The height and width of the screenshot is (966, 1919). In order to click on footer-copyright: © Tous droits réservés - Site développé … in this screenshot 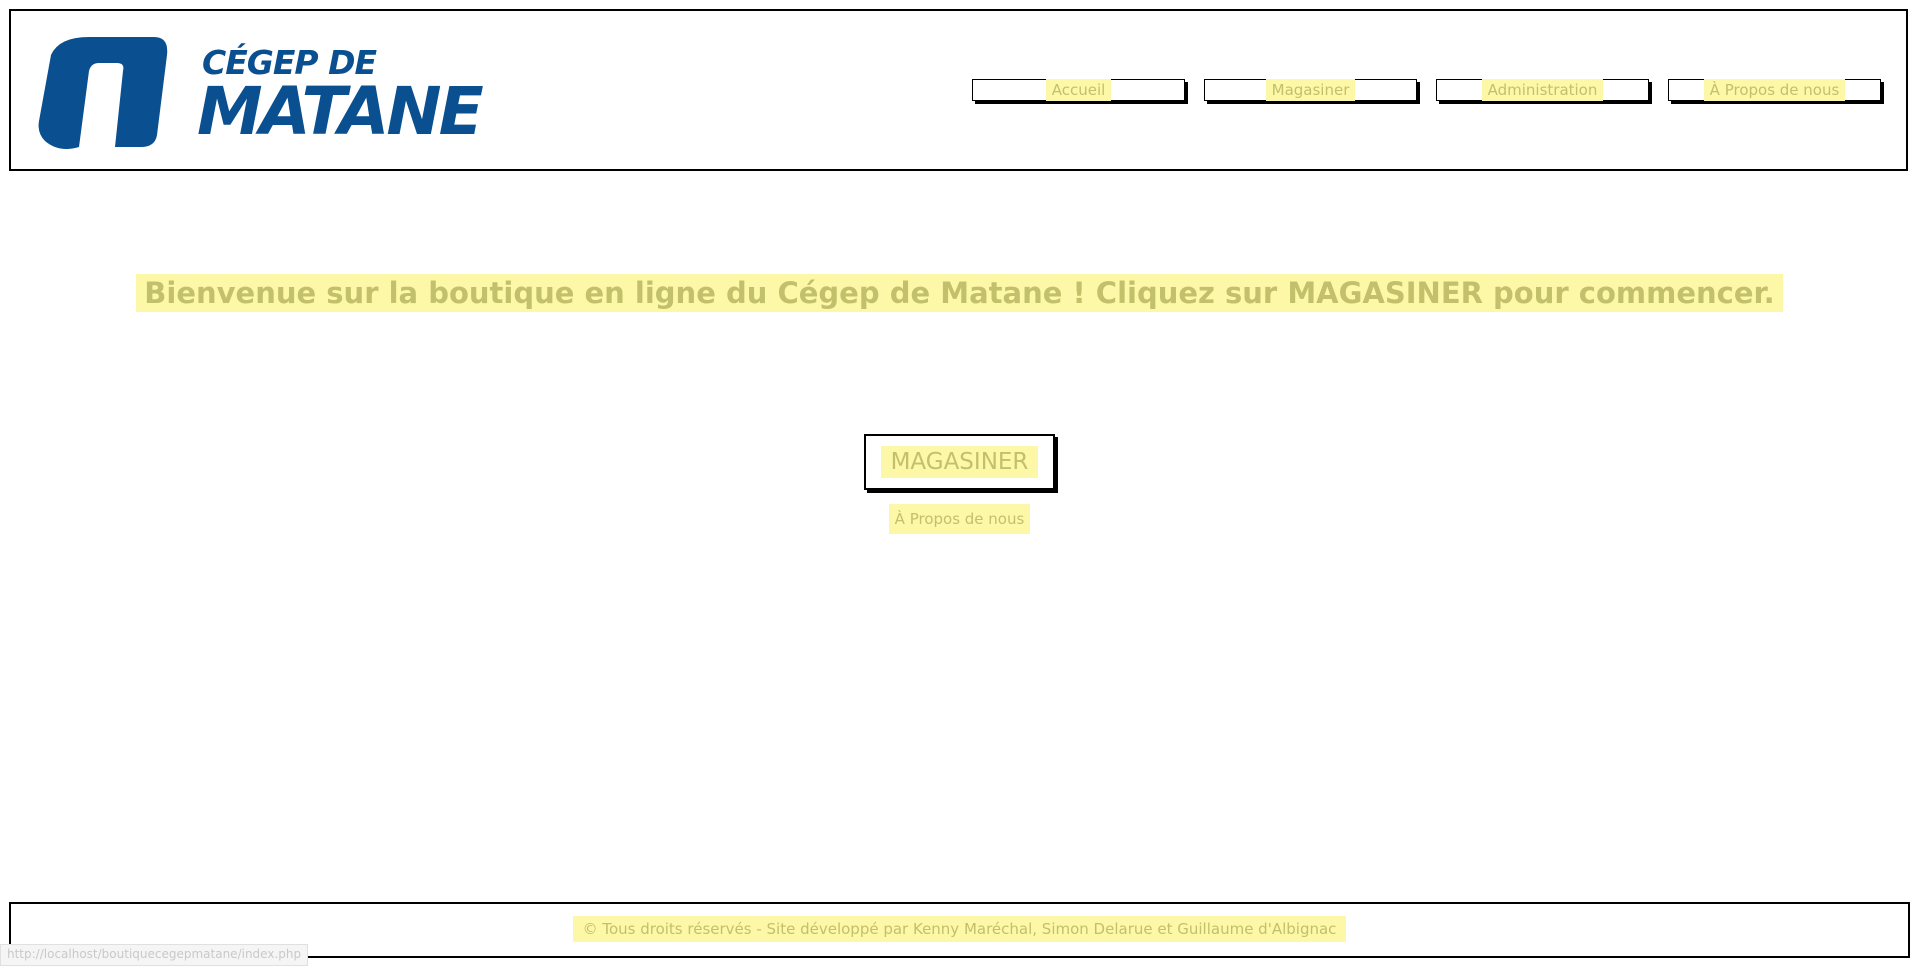, I will do `click(959, 929)`.